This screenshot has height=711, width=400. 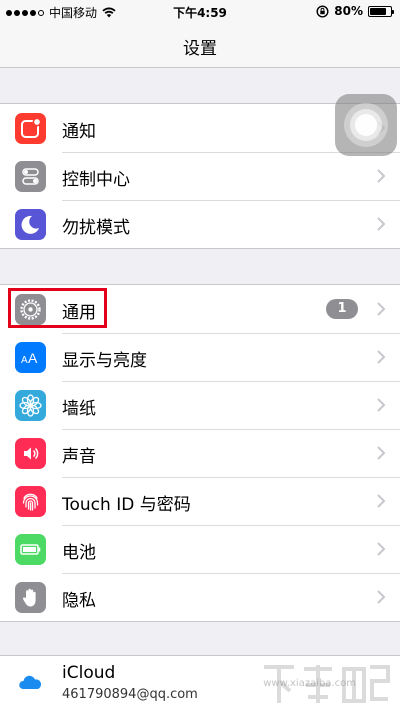 I want to click on display-brightness-icon: AA, so click(x=30, y=357).